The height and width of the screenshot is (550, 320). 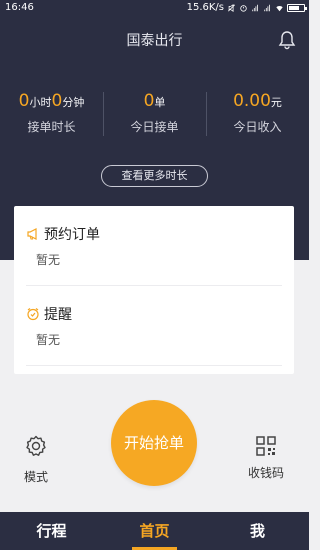 I want to click on section-title: 提醒, so click(x=58, y=315).